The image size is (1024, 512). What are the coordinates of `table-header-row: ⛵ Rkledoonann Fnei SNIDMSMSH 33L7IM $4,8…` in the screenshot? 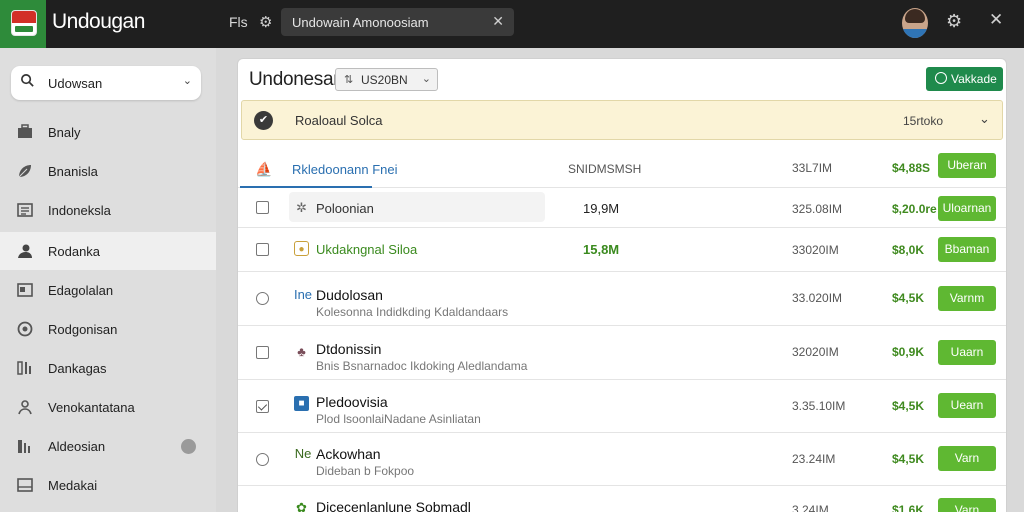 It's located at (622, 166).